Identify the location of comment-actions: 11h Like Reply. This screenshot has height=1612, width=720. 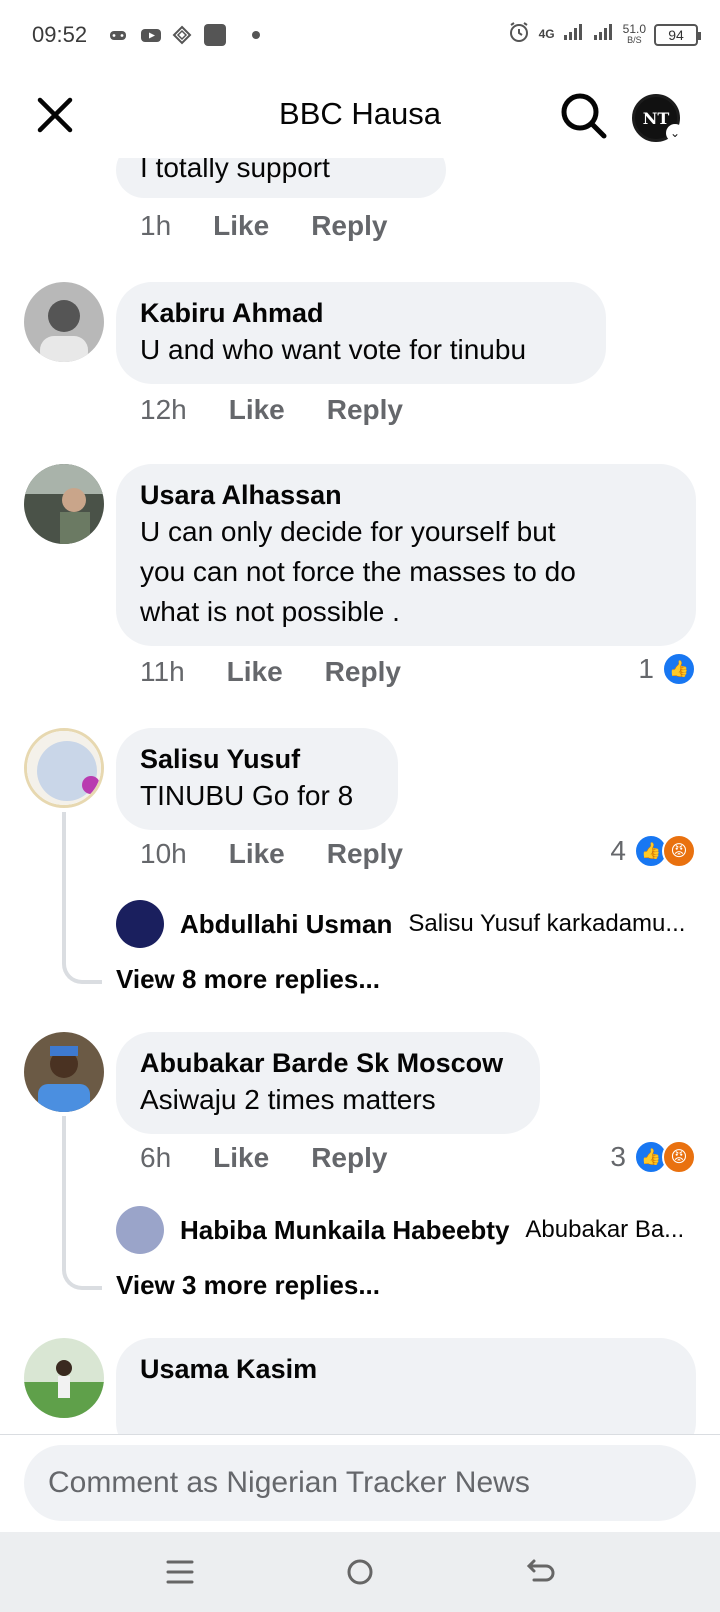
(270, 672).